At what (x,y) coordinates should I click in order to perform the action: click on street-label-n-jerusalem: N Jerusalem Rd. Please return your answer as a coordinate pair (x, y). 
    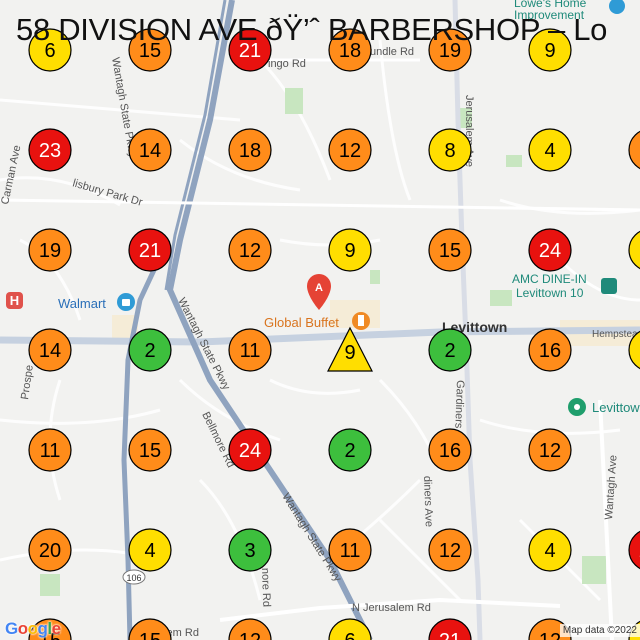
    Looking at the image, I should click on (391, 608).